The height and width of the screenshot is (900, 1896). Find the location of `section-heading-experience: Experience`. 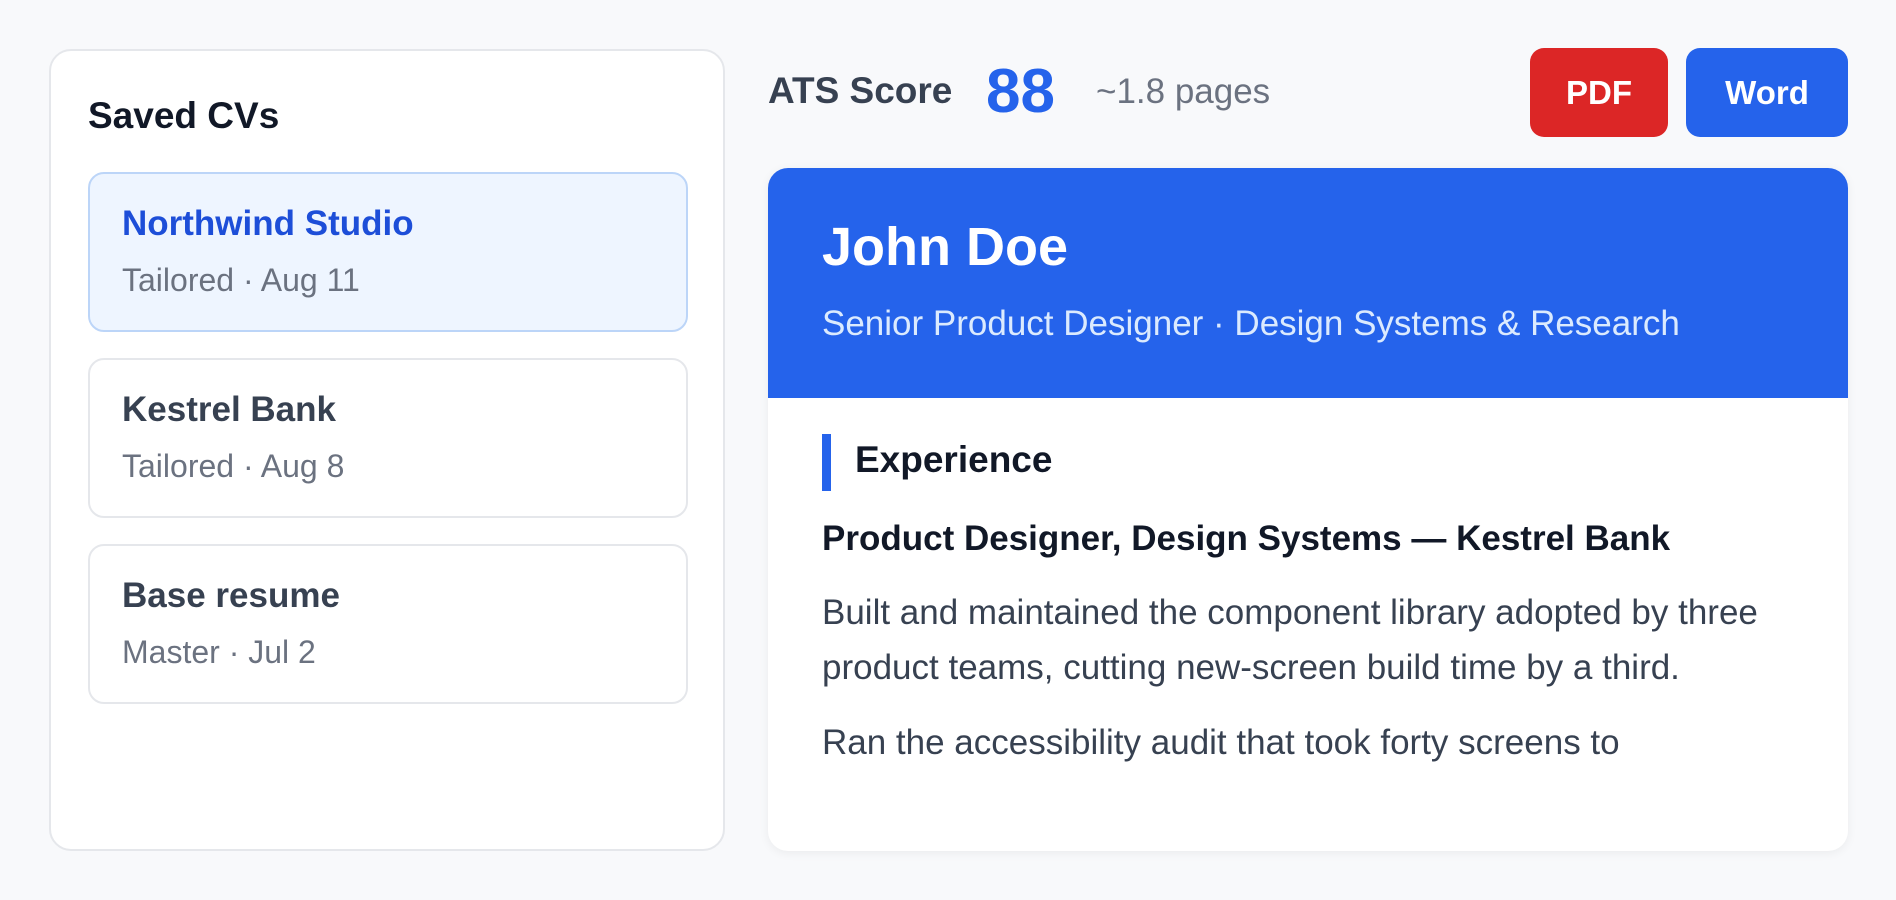

section-heading-experience: Experience is located at coordinates (1308, 462).